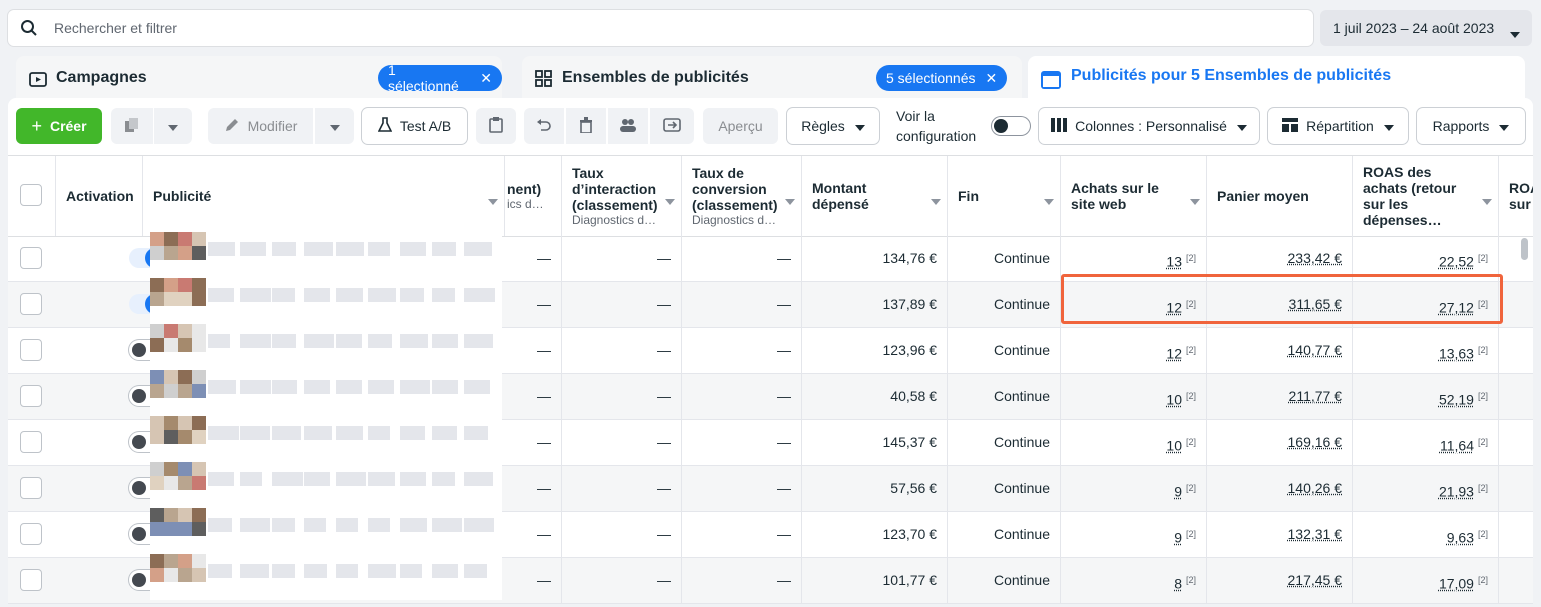  What do you see at coordinates (660, 28) in the screenshot?
I see `search-bar: Rechercher et filtrer` at bounding box center [660, 28].